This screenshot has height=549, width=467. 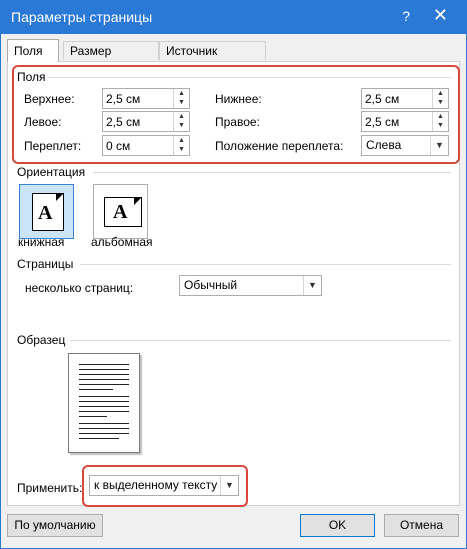 I want to click on tab-margins: Поля, so click(x=33, y=50).